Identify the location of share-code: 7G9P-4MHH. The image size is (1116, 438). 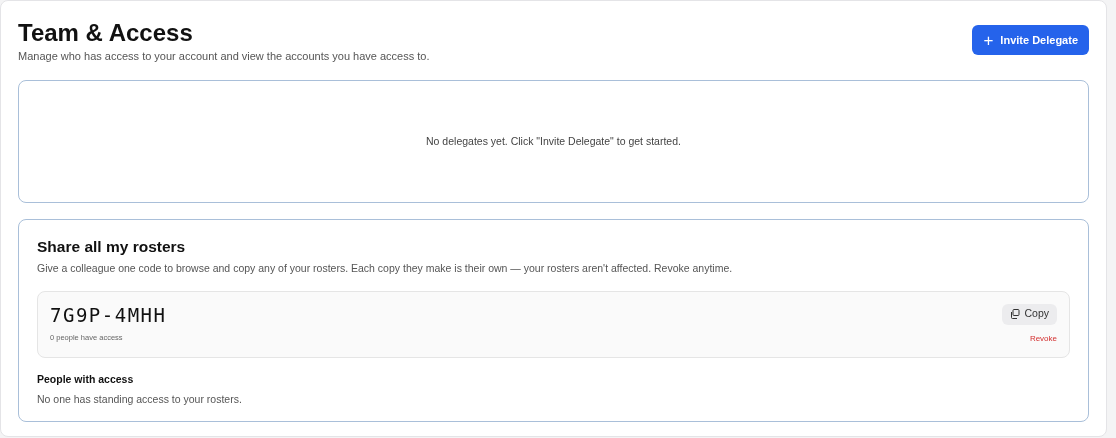
(108, 315).